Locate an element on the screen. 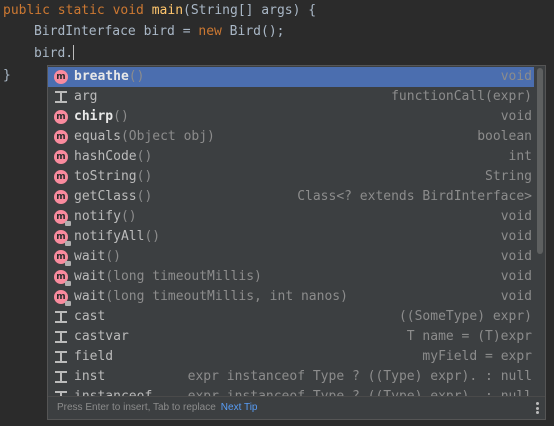 This screenshot has height=426, width=554. completion-item-type: T name = (T)expr is located at coordinates (469, 336).